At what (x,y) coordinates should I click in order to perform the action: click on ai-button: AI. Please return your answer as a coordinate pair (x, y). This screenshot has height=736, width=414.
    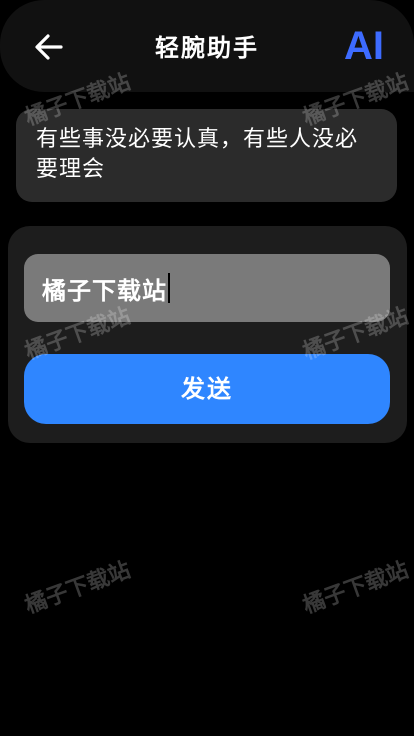
    Looking at the image, I should click on (364, 46).